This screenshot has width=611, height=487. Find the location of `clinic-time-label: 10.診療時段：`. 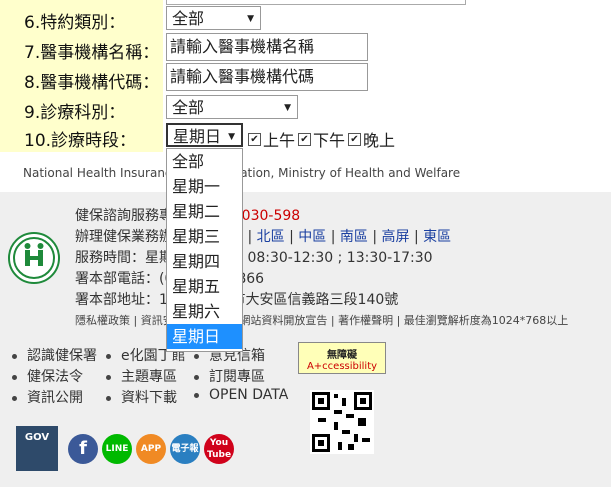

clinic-time-label: 10.診療時段： is located at coordinates (80, 141).